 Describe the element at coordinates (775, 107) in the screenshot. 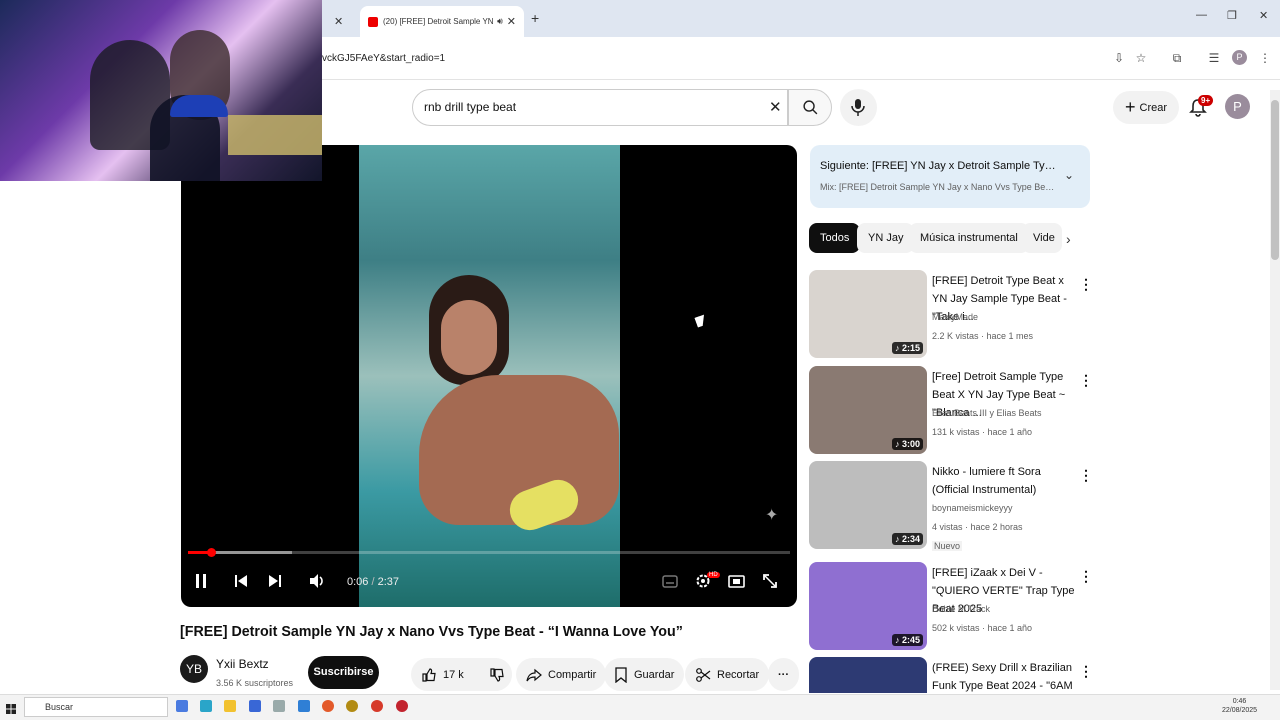

I see `clear-search-icon: ✕` at that location.